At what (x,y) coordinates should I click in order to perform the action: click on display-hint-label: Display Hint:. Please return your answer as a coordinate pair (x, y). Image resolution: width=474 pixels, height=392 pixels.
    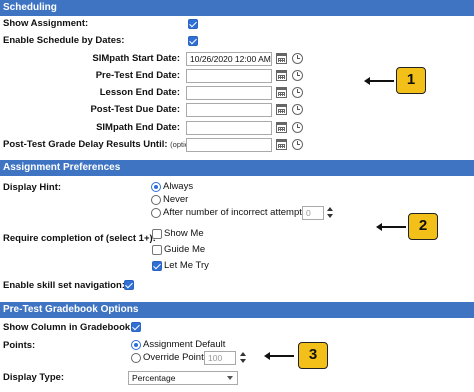
    Looking at the image, I should click on (32, 187).